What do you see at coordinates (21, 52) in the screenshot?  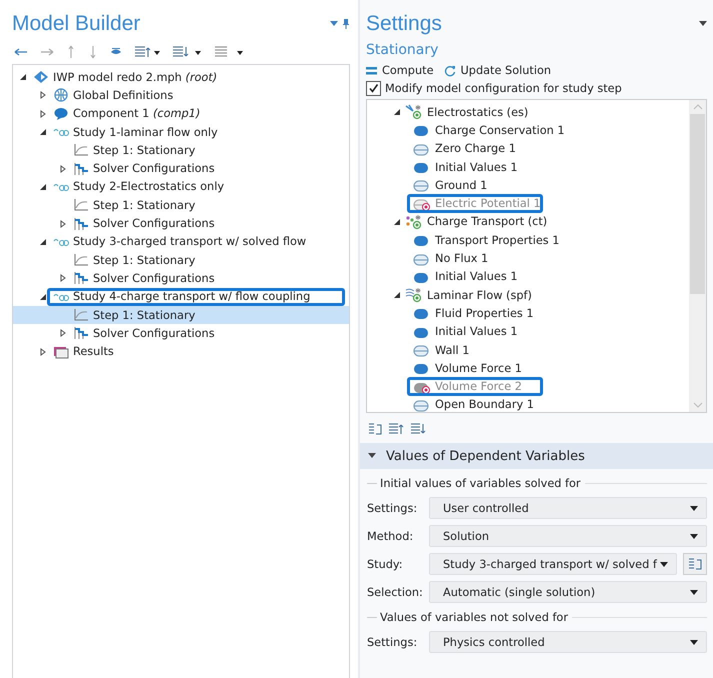 I see `back-icon` at bounding box center [21, 52].